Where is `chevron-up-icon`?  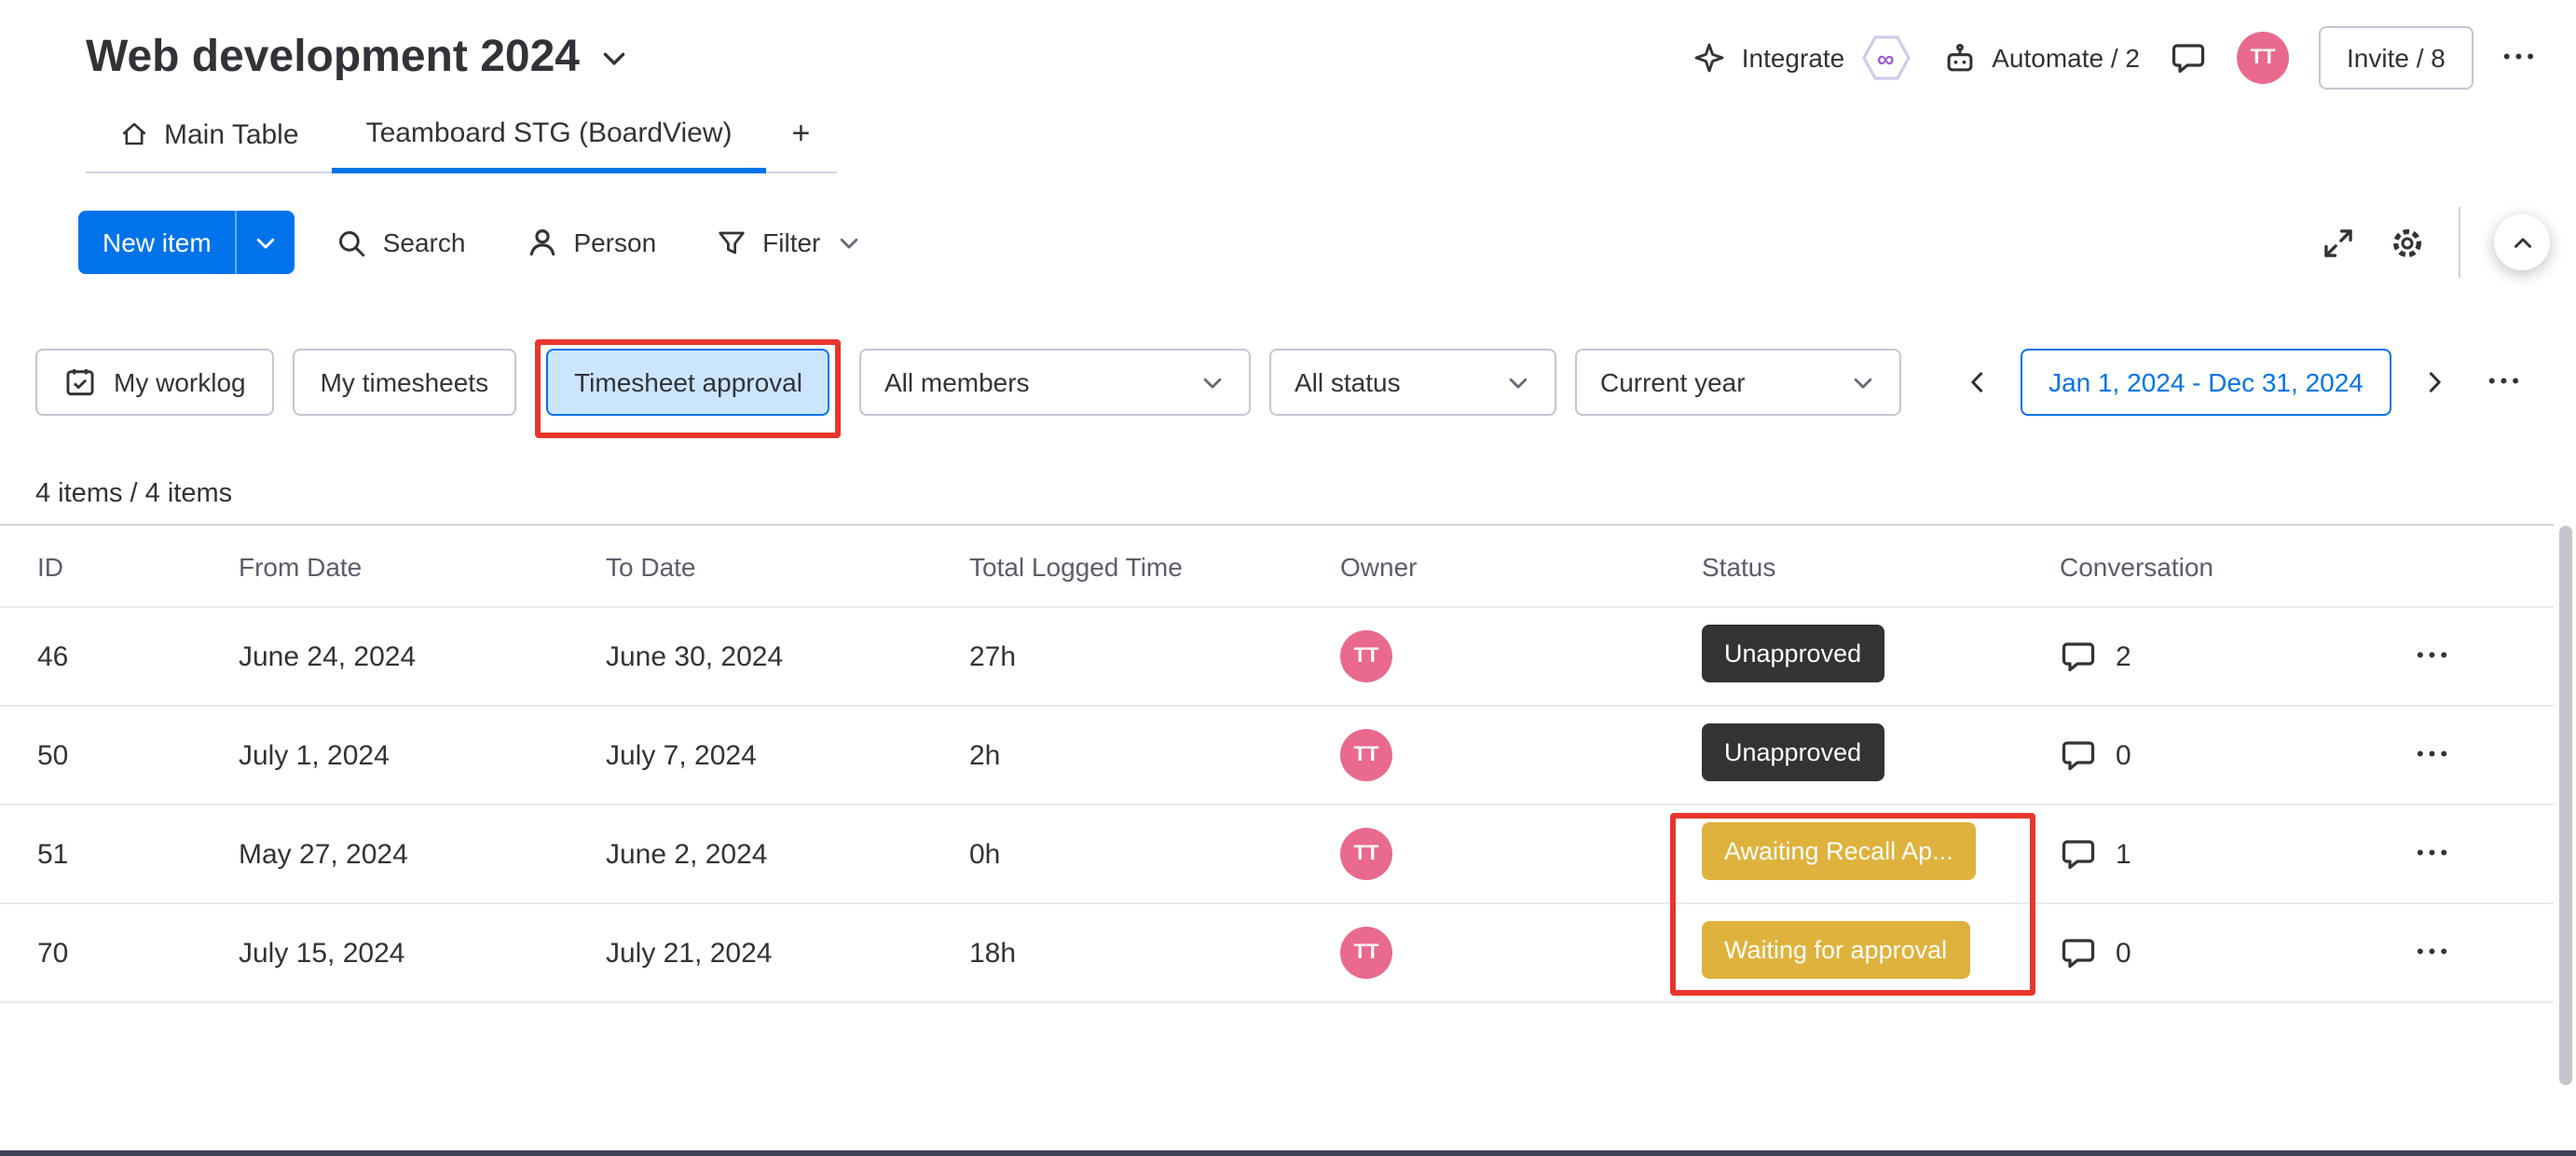 chevron-up-icon is located at coordinates (2522, 242).